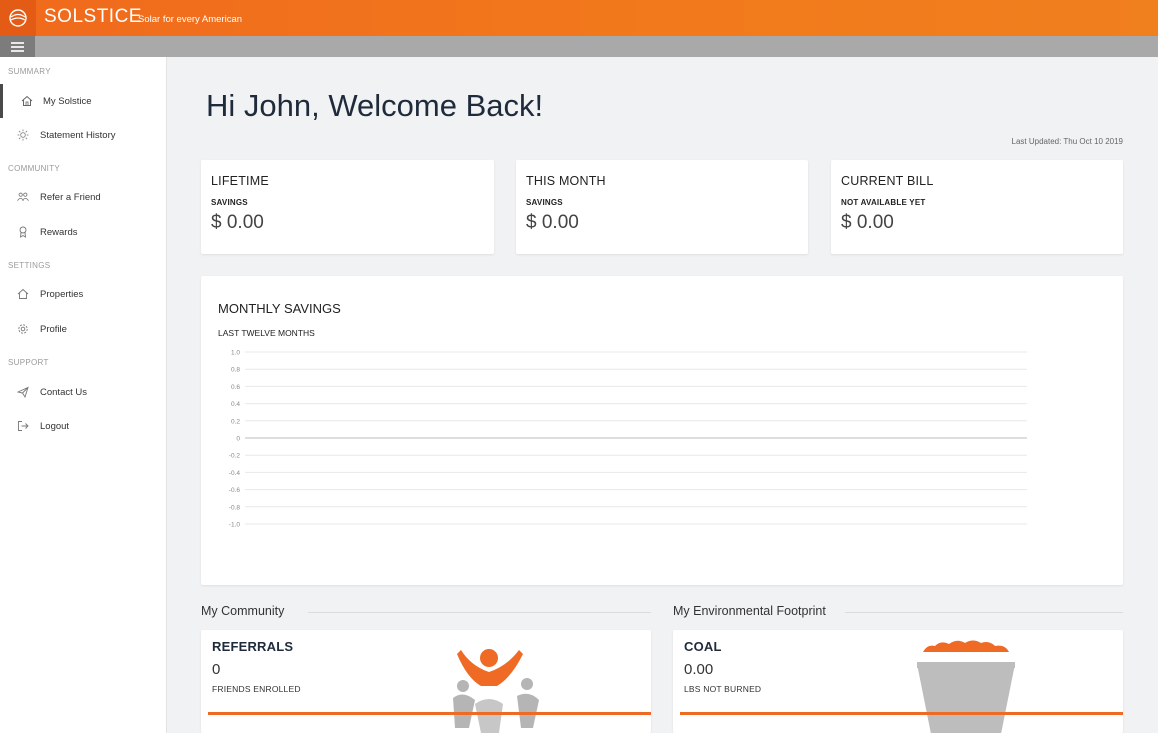 The height and width of the screenshot is (733, 1158). What do you see at coordinates (235, 353) in the screenshot?
I see `y-tick-label: 1.0` at bounding box center [235, 353].